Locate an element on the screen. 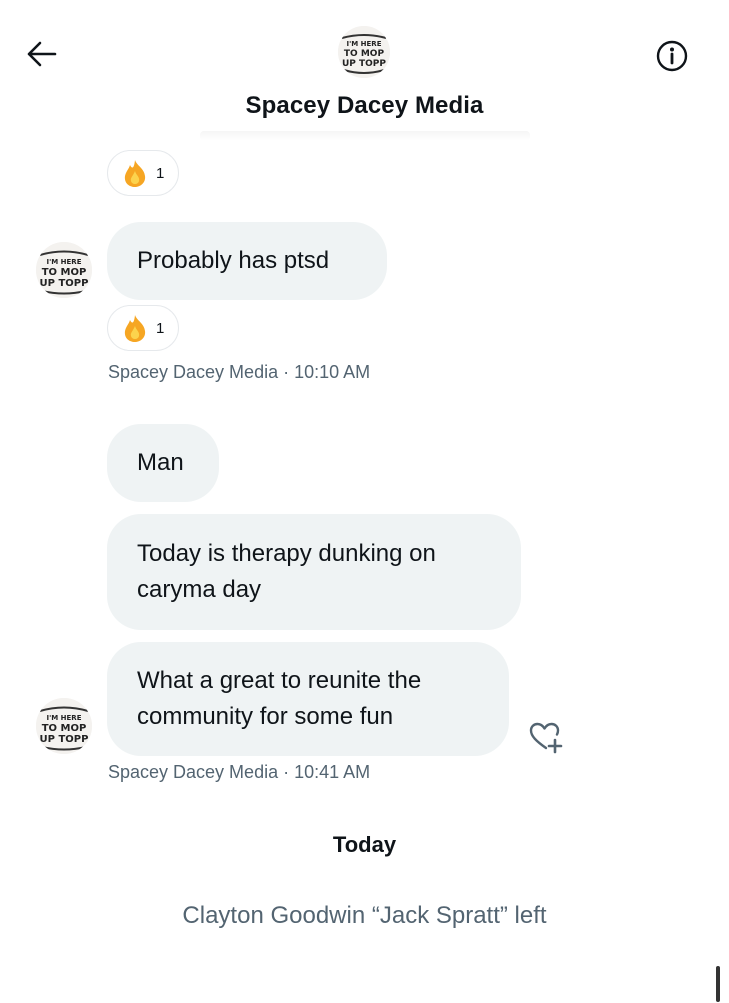  message-text: Man is located at coordinates (160, 462).